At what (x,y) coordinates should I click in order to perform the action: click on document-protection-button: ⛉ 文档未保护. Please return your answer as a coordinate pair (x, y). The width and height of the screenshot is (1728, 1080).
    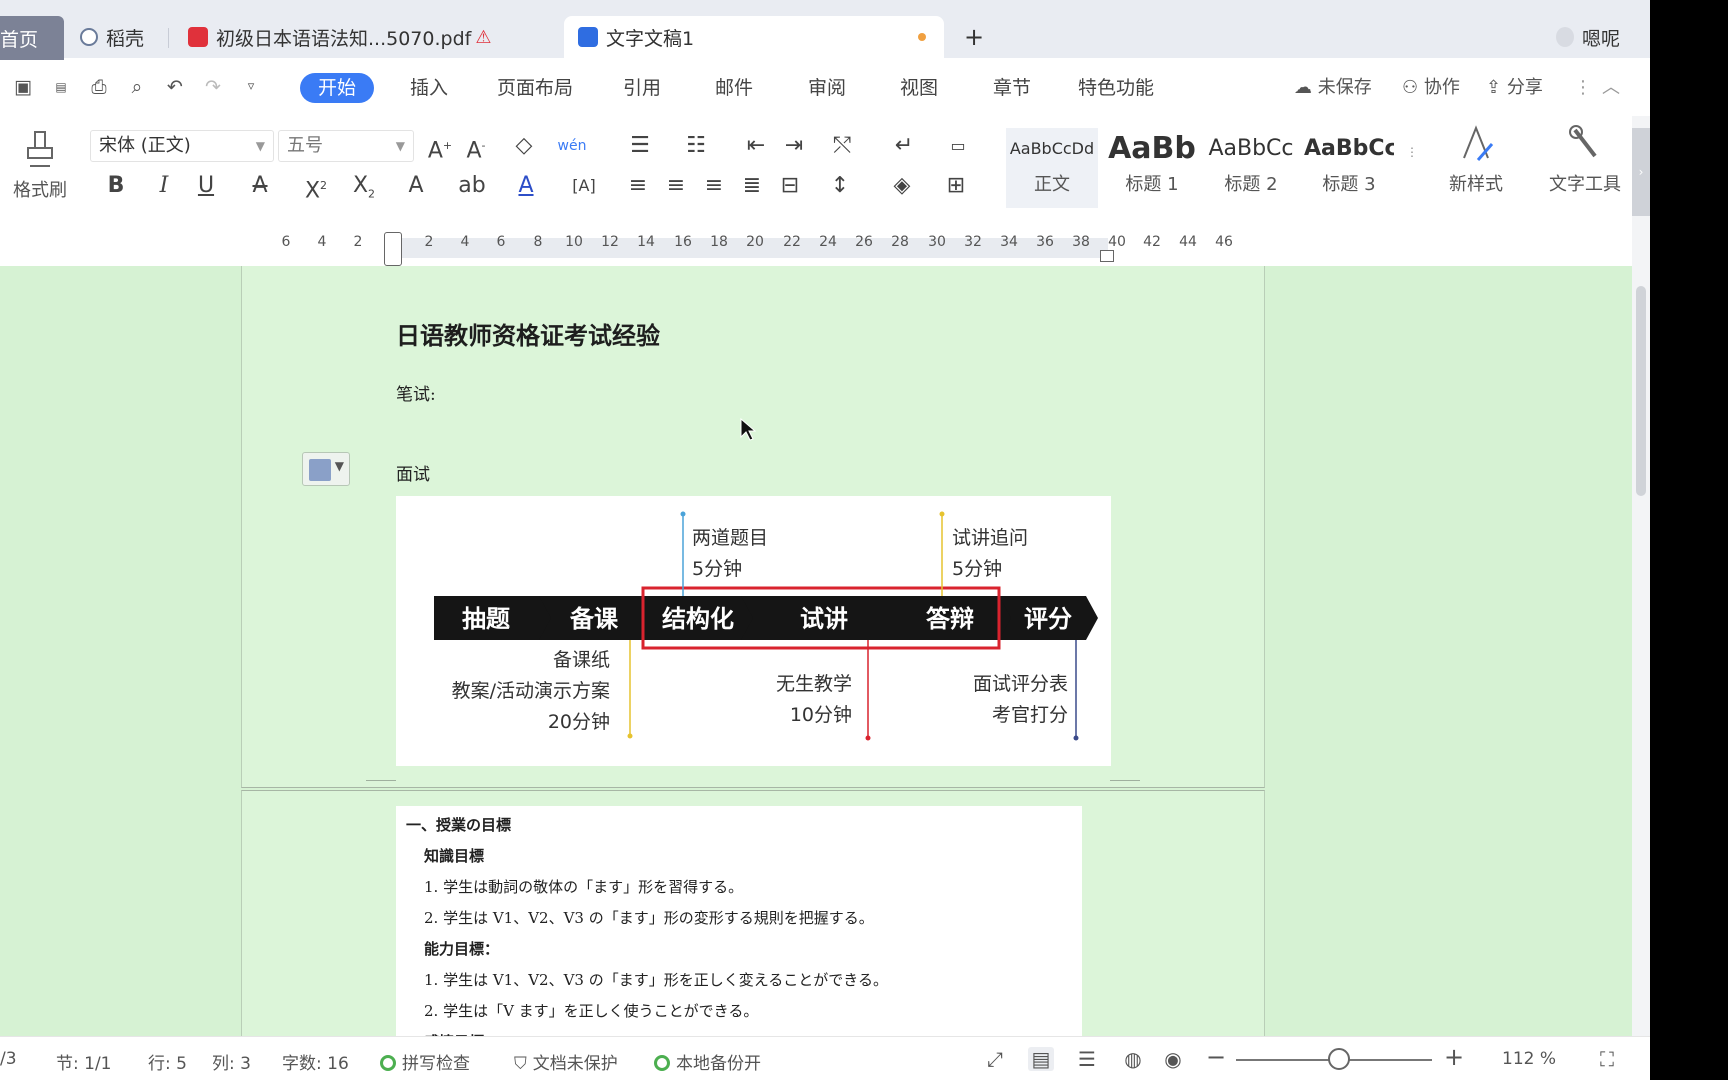
    Looking at the image, I should click on (566, 1061).